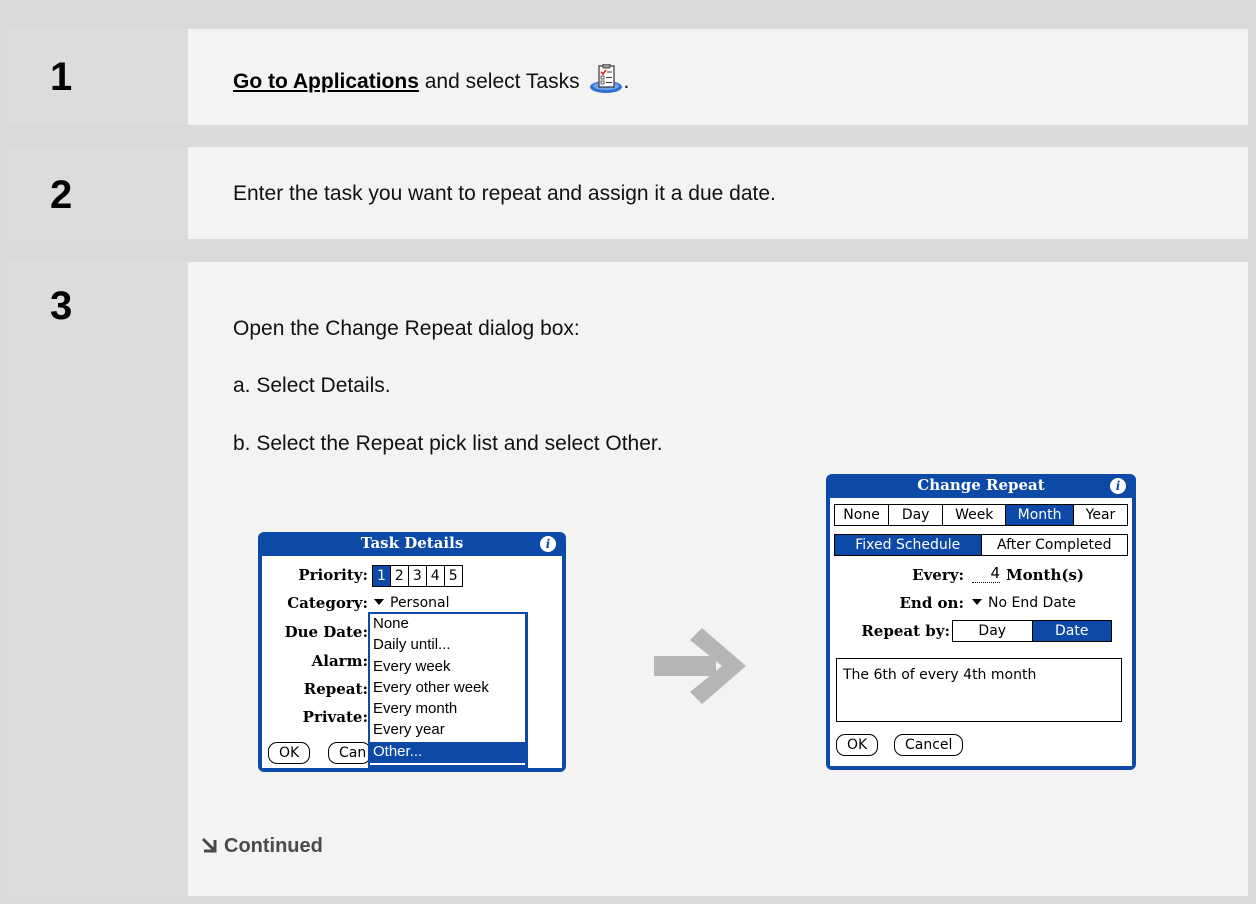 The height and width of the screenshot is (904, 1256). Describe the element at coordinates (382, 576) in the screenshot. I see `priority-1: 1` at that location.